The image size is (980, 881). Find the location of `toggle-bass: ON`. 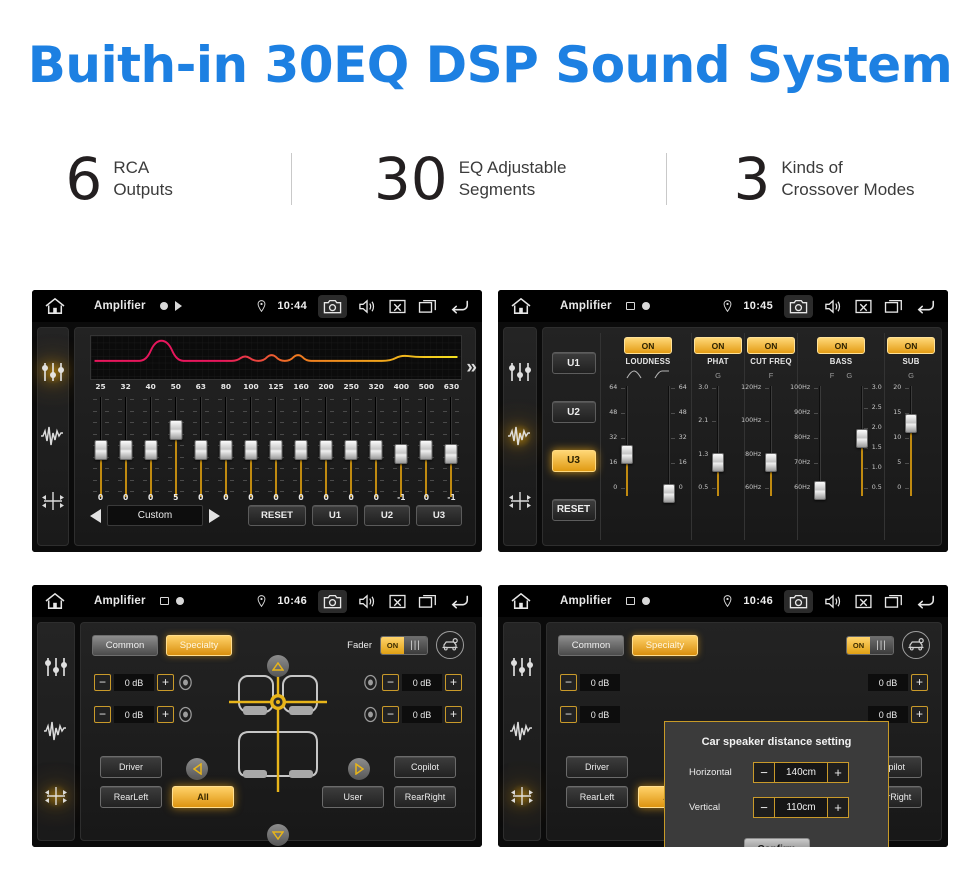

toggle-bass: ON is located at coordinates (841, 345).